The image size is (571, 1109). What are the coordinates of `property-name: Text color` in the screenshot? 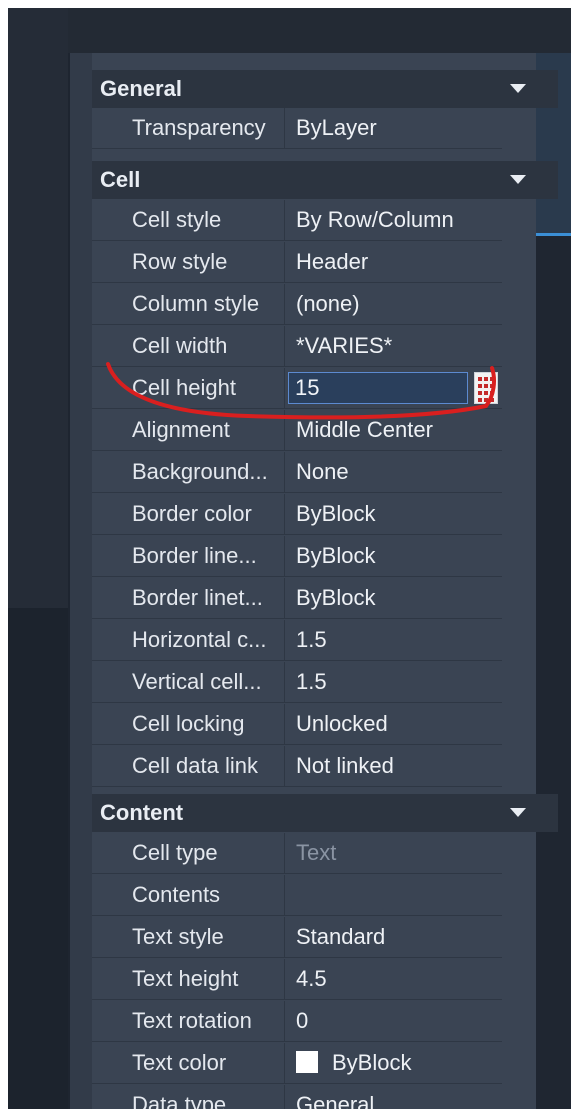 It's located at (188, 1063).